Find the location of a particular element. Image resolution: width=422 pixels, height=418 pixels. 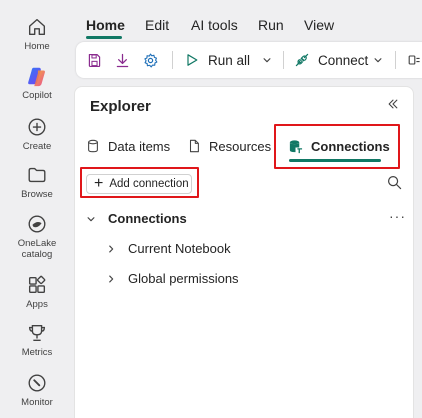

run-all-label: Run all is located at coordinates (229, 60).